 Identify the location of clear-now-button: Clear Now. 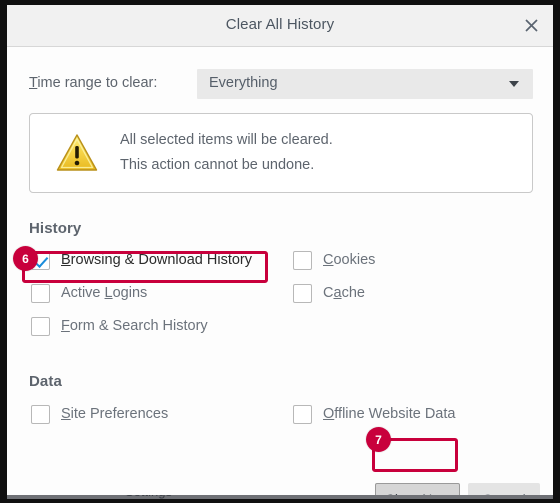
(417, 489).